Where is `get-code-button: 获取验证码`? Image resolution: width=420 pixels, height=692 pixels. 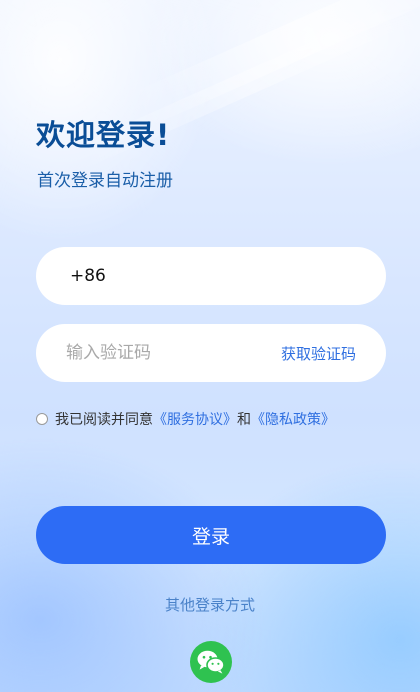 get-code-button: 获取验证码 is located at coordinates (318, 353).